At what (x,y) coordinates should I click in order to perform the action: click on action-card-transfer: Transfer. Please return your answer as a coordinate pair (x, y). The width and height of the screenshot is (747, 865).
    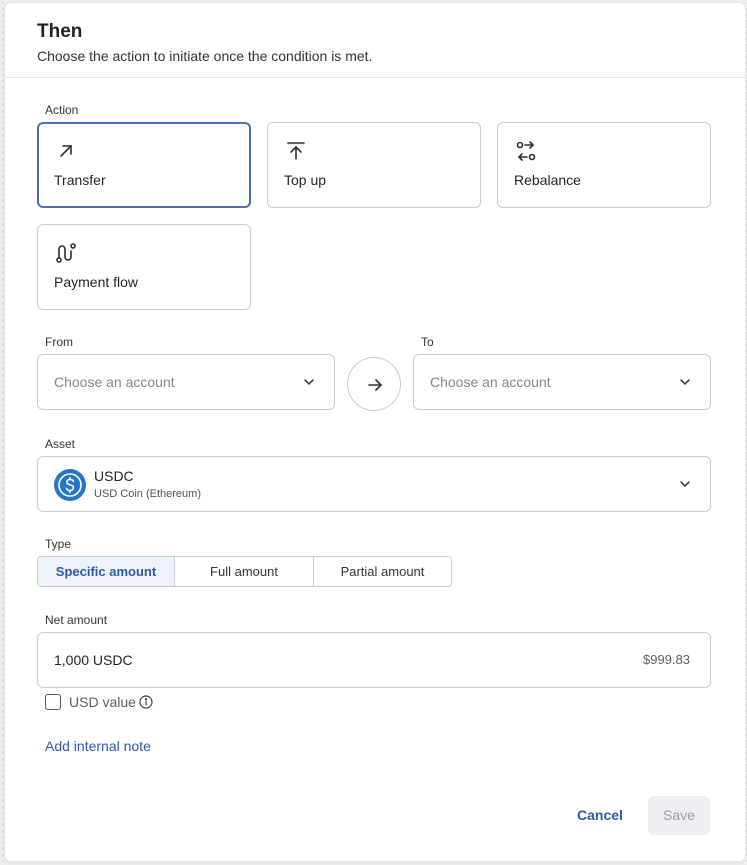
    Looking at the image, I should click on (144, 165).